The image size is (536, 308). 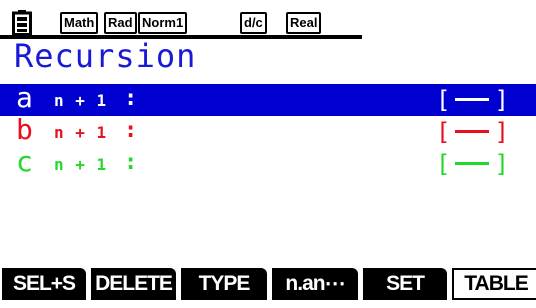 I want to click on page-title: Recursion, so click(x=105, y=56).